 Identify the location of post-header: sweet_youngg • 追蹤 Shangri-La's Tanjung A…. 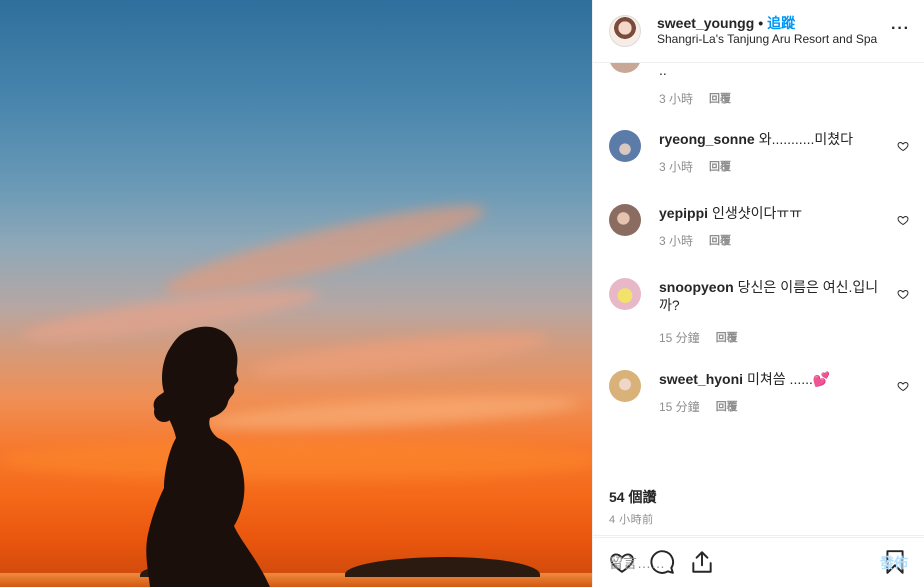
(758, 31).